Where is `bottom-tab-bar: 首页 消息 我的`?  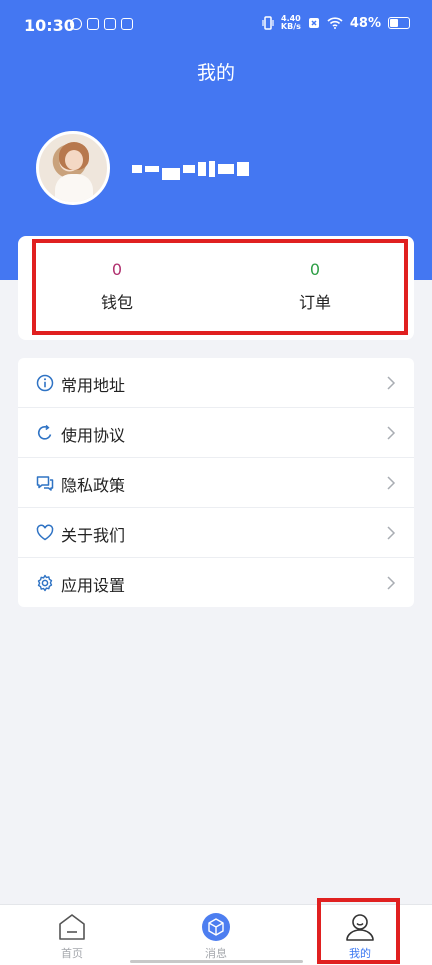 bottom-tab-bar: 首页 消息 我的 is located at coordinates (216, 934).